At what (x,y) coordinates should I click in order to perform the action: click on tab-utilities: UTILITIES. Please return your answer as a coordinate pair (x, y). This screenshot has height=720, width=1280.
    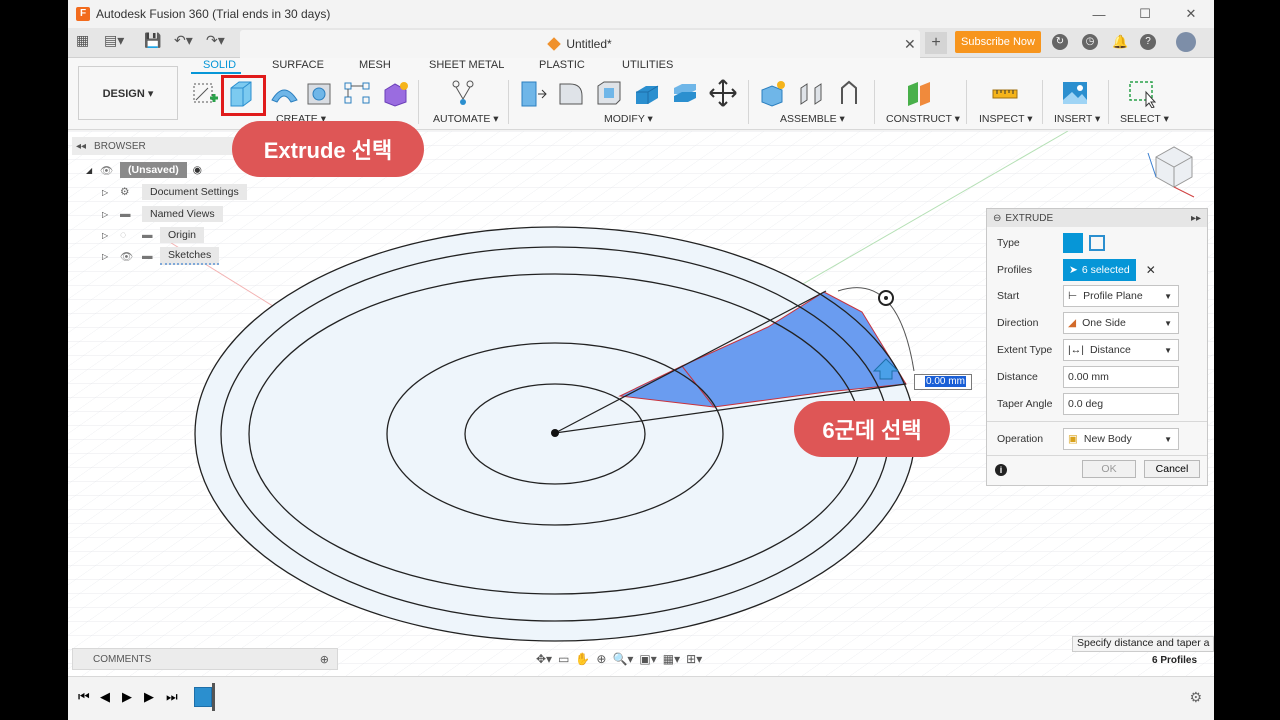
    Looking at the image, I should click on (647, 65).